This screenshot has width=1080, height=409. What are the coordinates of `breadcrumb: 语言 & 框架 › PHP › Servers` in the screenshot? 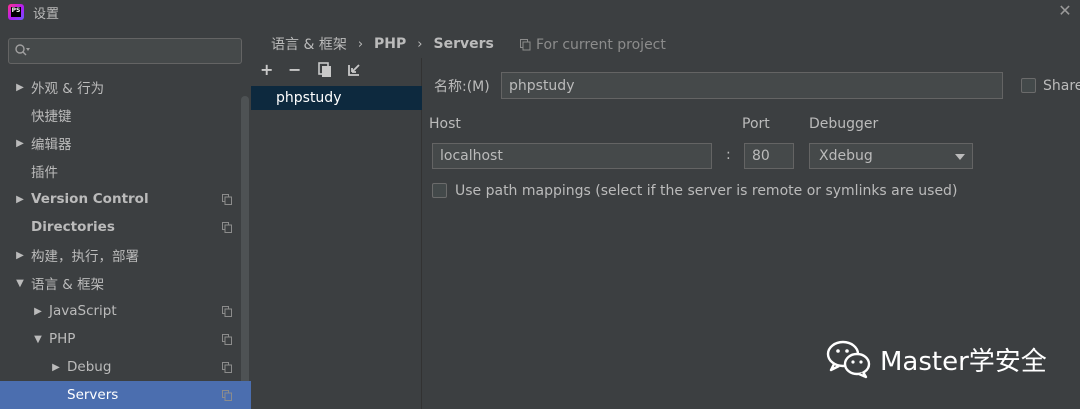 It's located at (382, 44).